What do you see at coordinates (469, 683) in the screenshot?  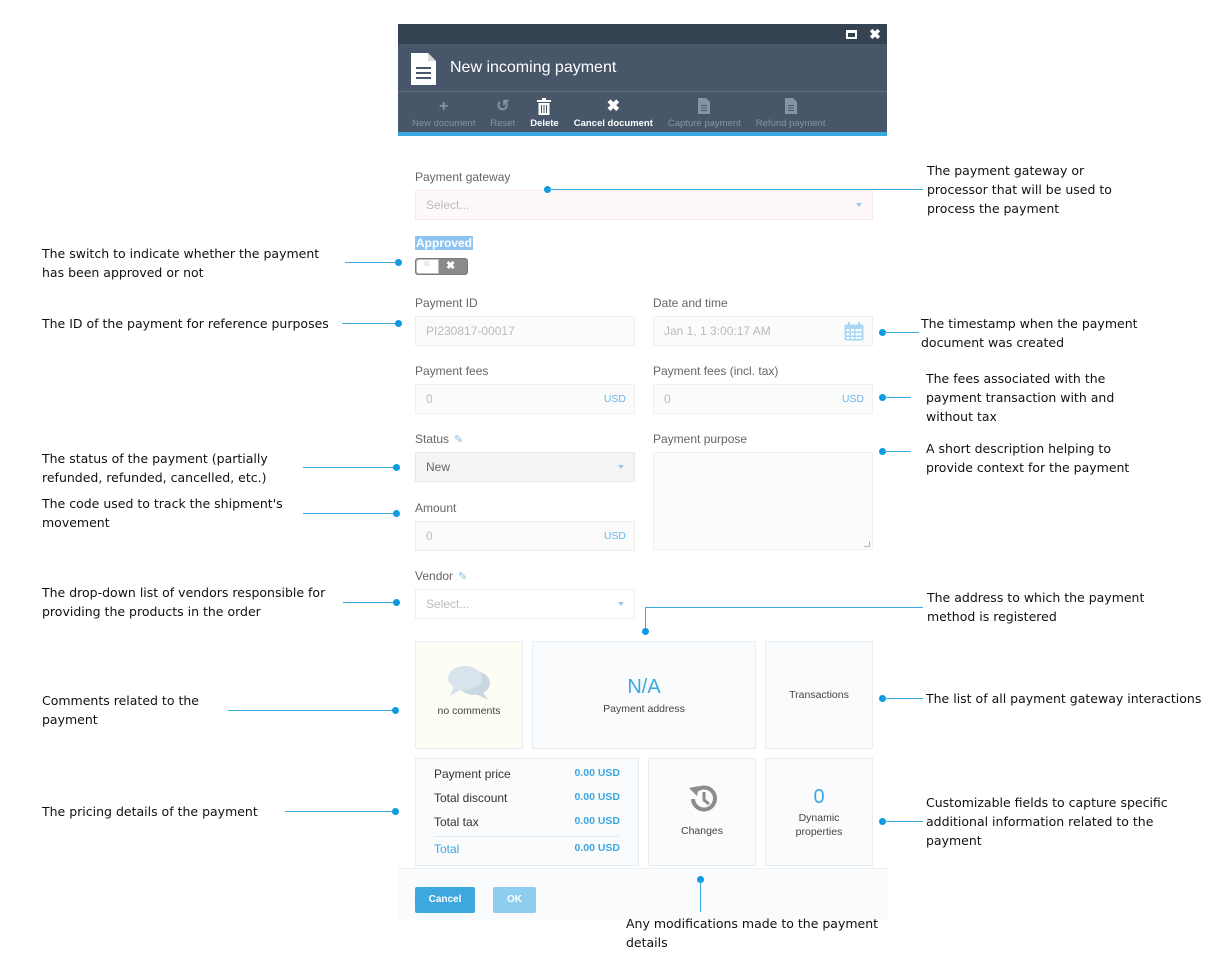 I see `comments-icon` at bounding box center [469, 683].